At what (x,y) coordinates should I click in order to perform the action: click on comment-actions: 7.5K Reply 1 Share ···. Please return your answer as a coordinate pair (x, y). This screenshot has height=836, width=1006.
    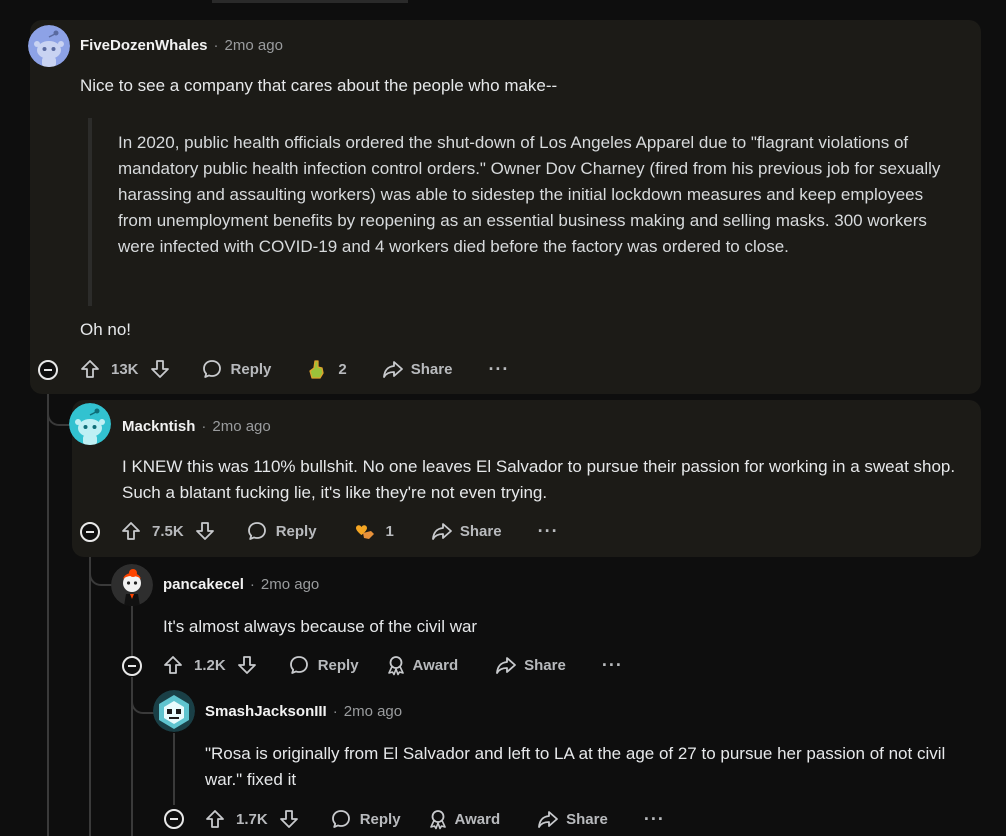
    Looking at the image, I should click on (339, 531).